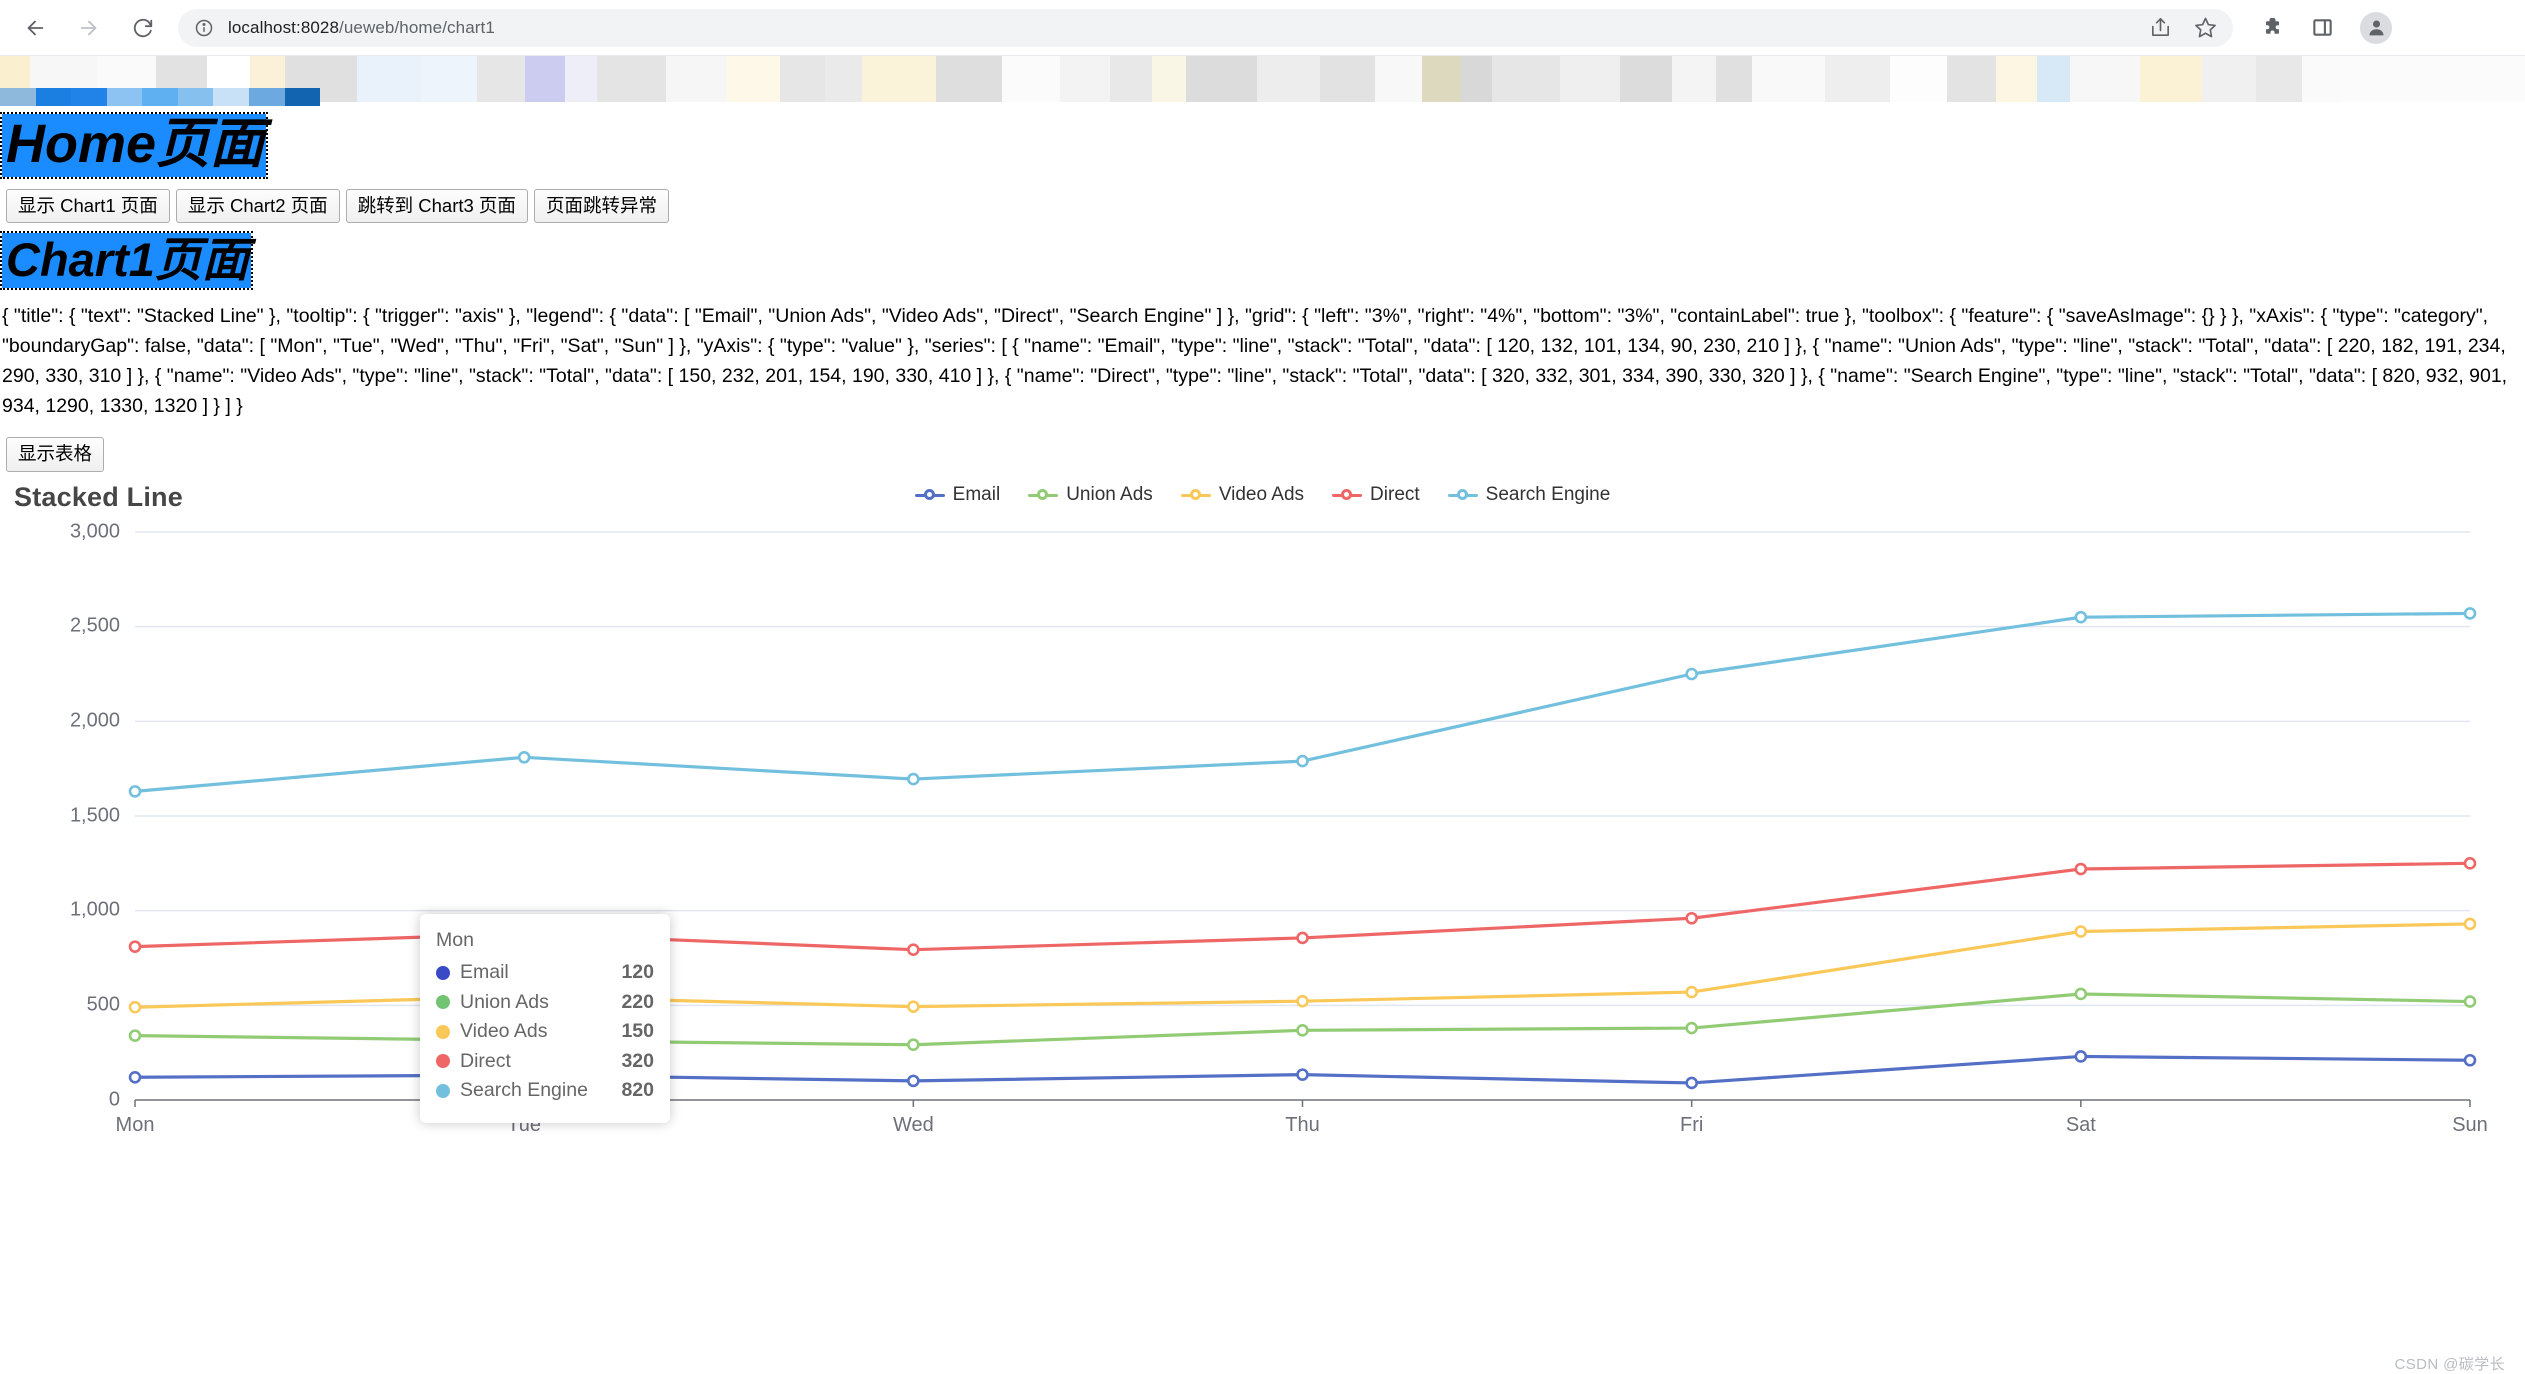 Image resolution: width=2525 pixels, height=1374 pixels. I want to click on y-axis-tick-label: 500, so click(103, 1004).